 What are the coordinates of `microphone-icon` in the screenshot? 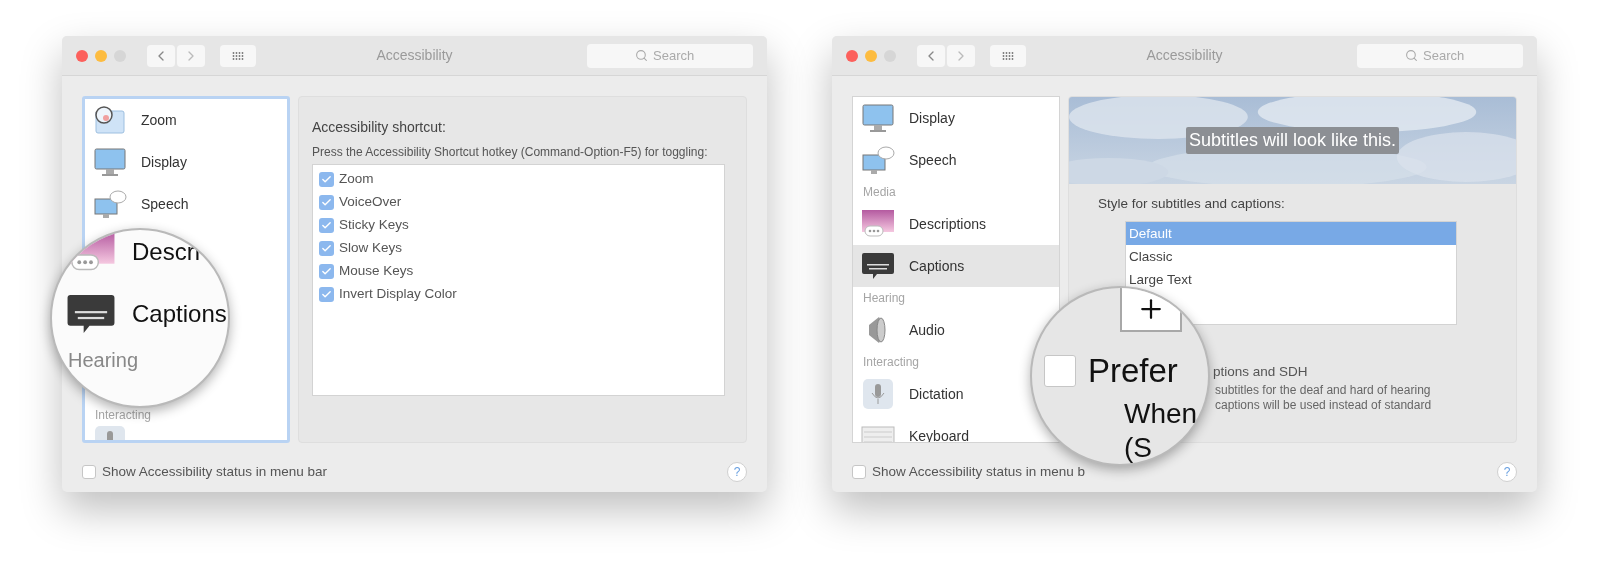 It's located at (878, 394).